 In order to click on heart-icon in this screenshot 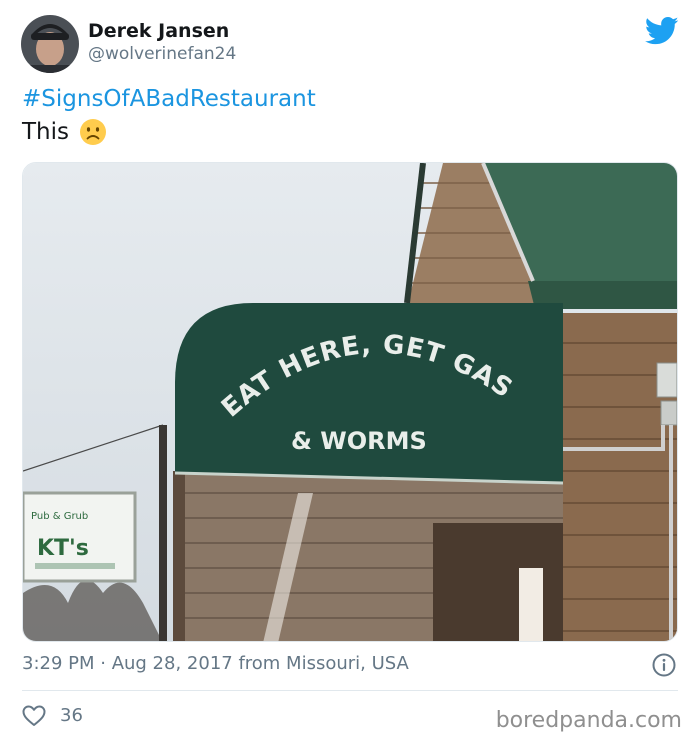, I will do `click(34, 716)`.